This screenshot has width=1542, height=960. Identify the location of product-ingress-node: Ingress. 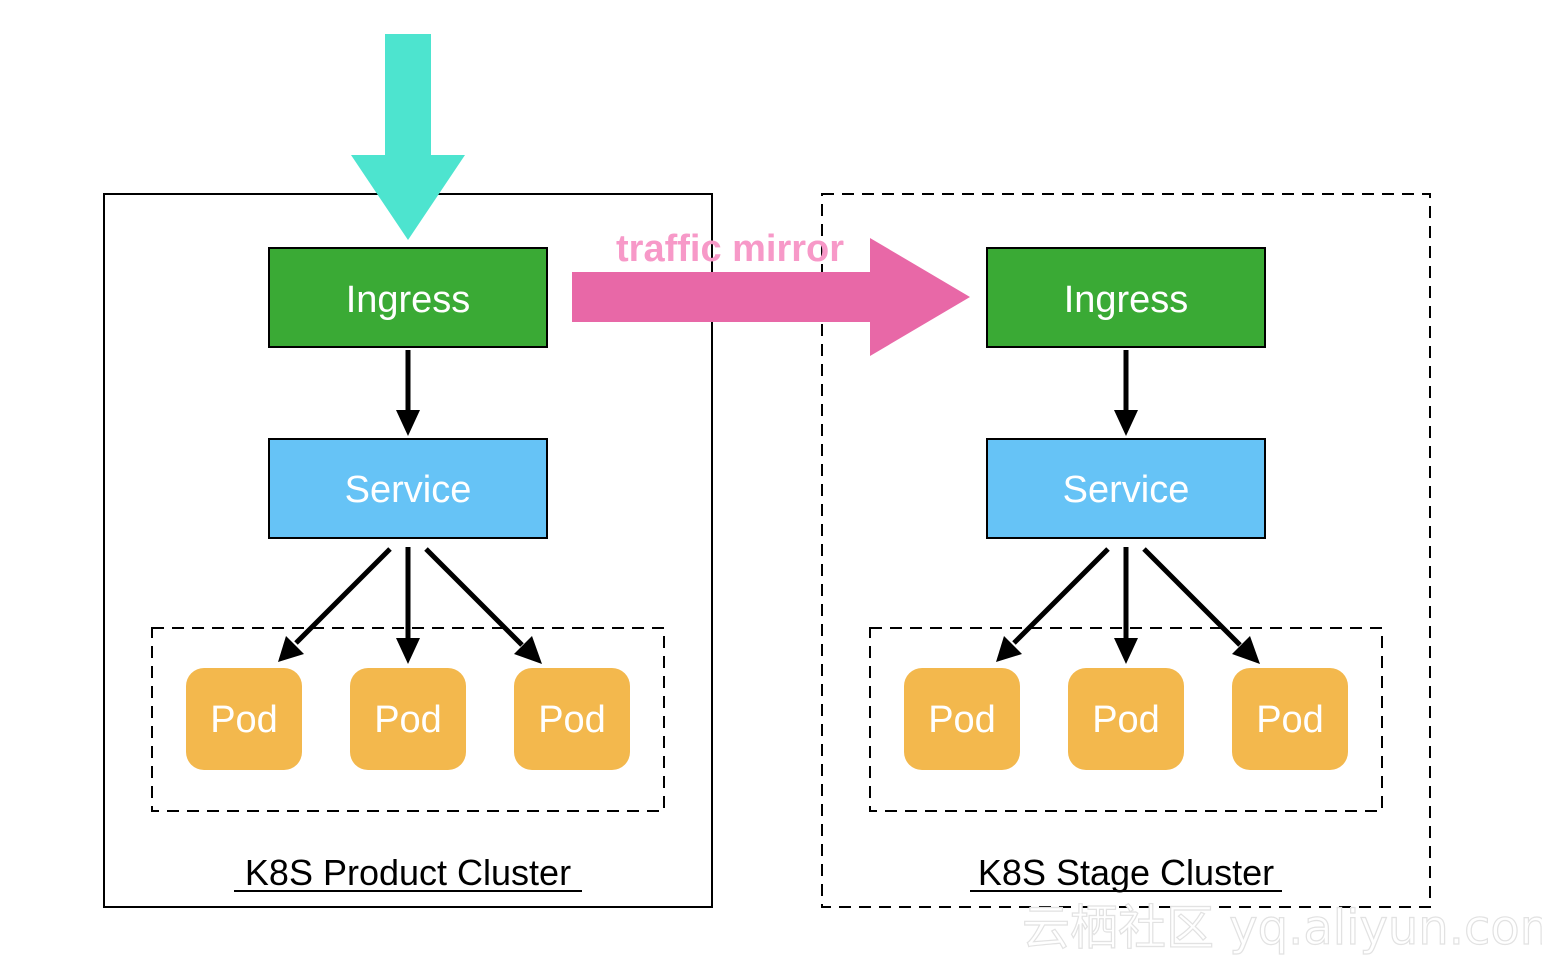
(408, 297).